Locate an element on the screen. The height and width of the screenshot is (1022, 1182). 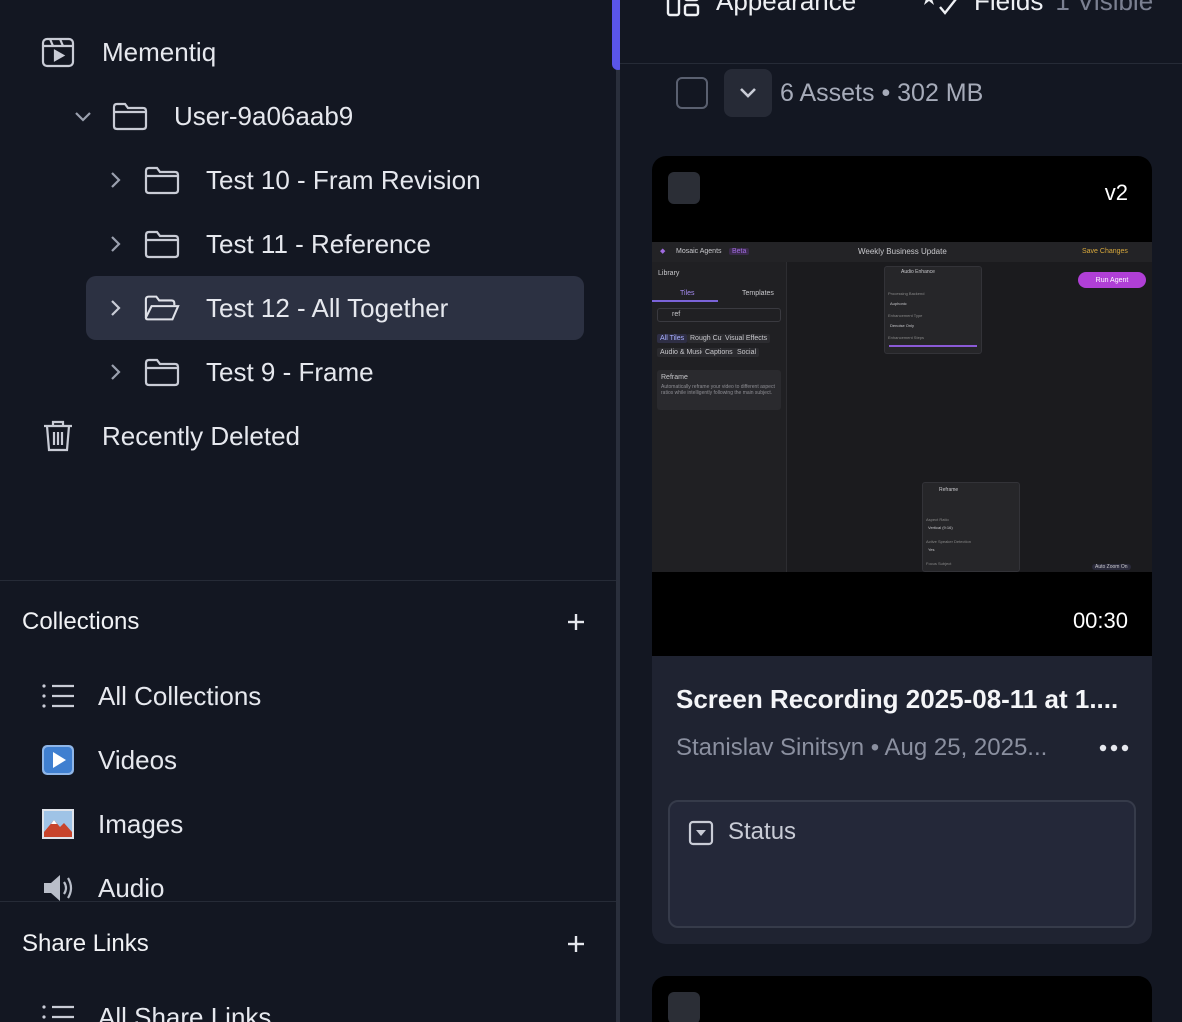
preview-library-title: Library is located at coordinates (669, 273).